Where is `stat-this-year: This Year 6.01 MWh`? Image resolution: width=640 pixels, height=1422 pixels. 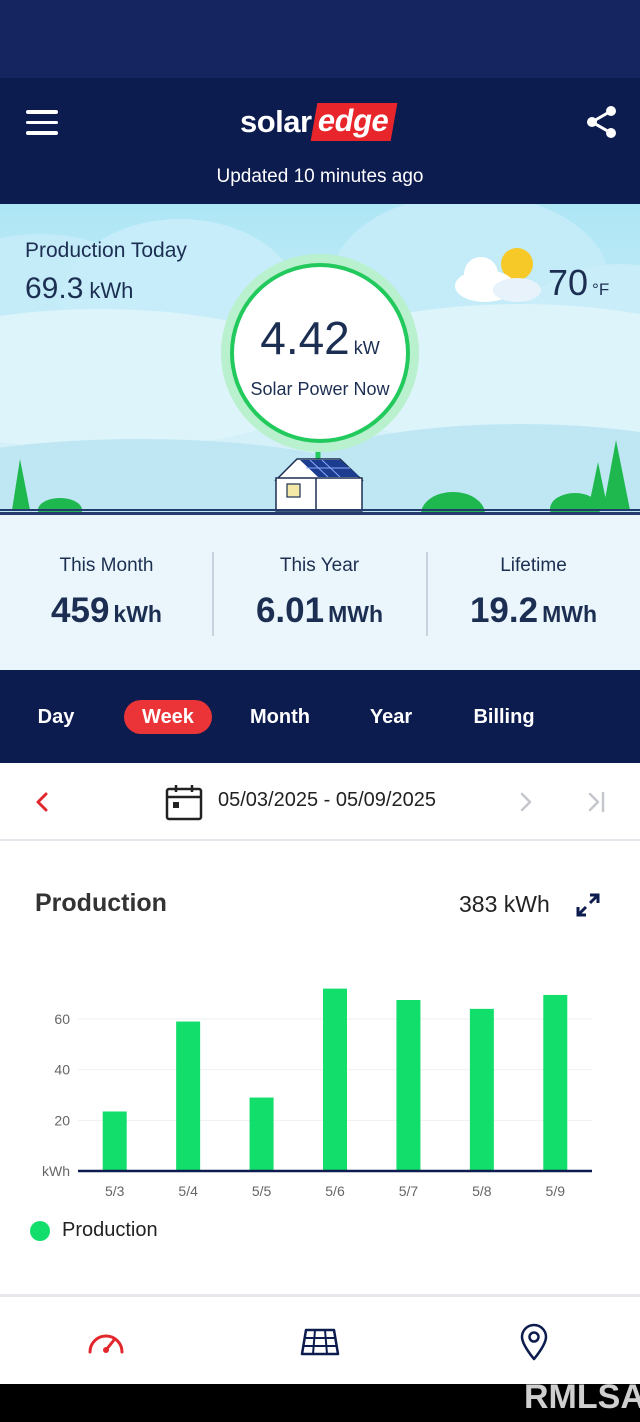 stat-this-year: This Year 6.01 MWh is located at coordinates (319, 594).